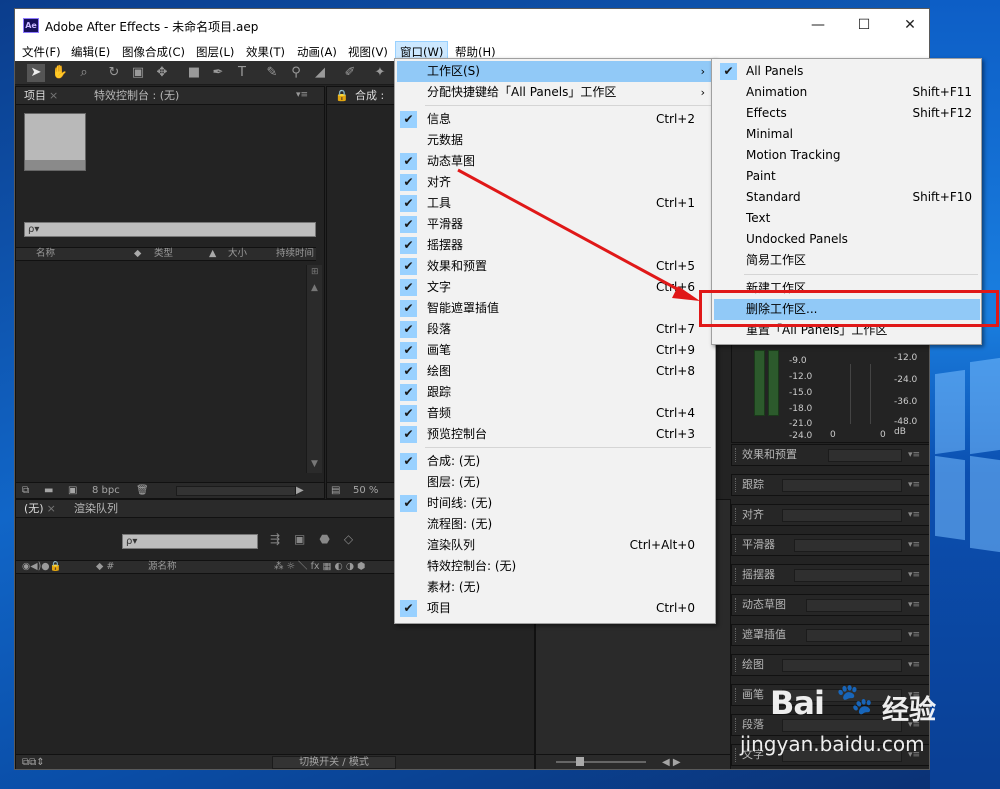 The image size is (1000, 789). Describe the element at coordinates (830, 455) in the screenshot. I see `panel-effects-presets: 效果和预置 ▾≡` at that location.